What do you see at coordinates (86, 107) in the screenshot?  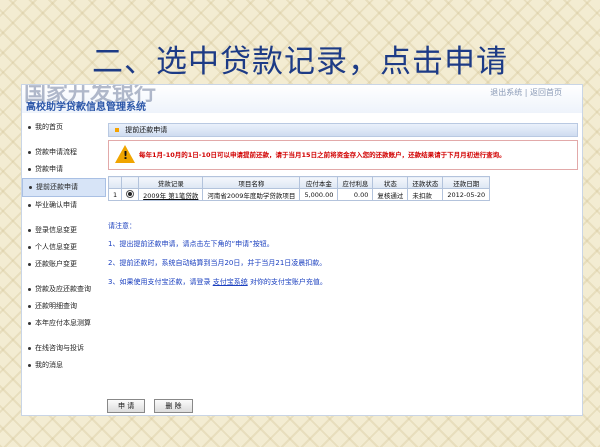 I see `system-name: 高校助学贷款信息管理系统` at bounding box center [86, 107].